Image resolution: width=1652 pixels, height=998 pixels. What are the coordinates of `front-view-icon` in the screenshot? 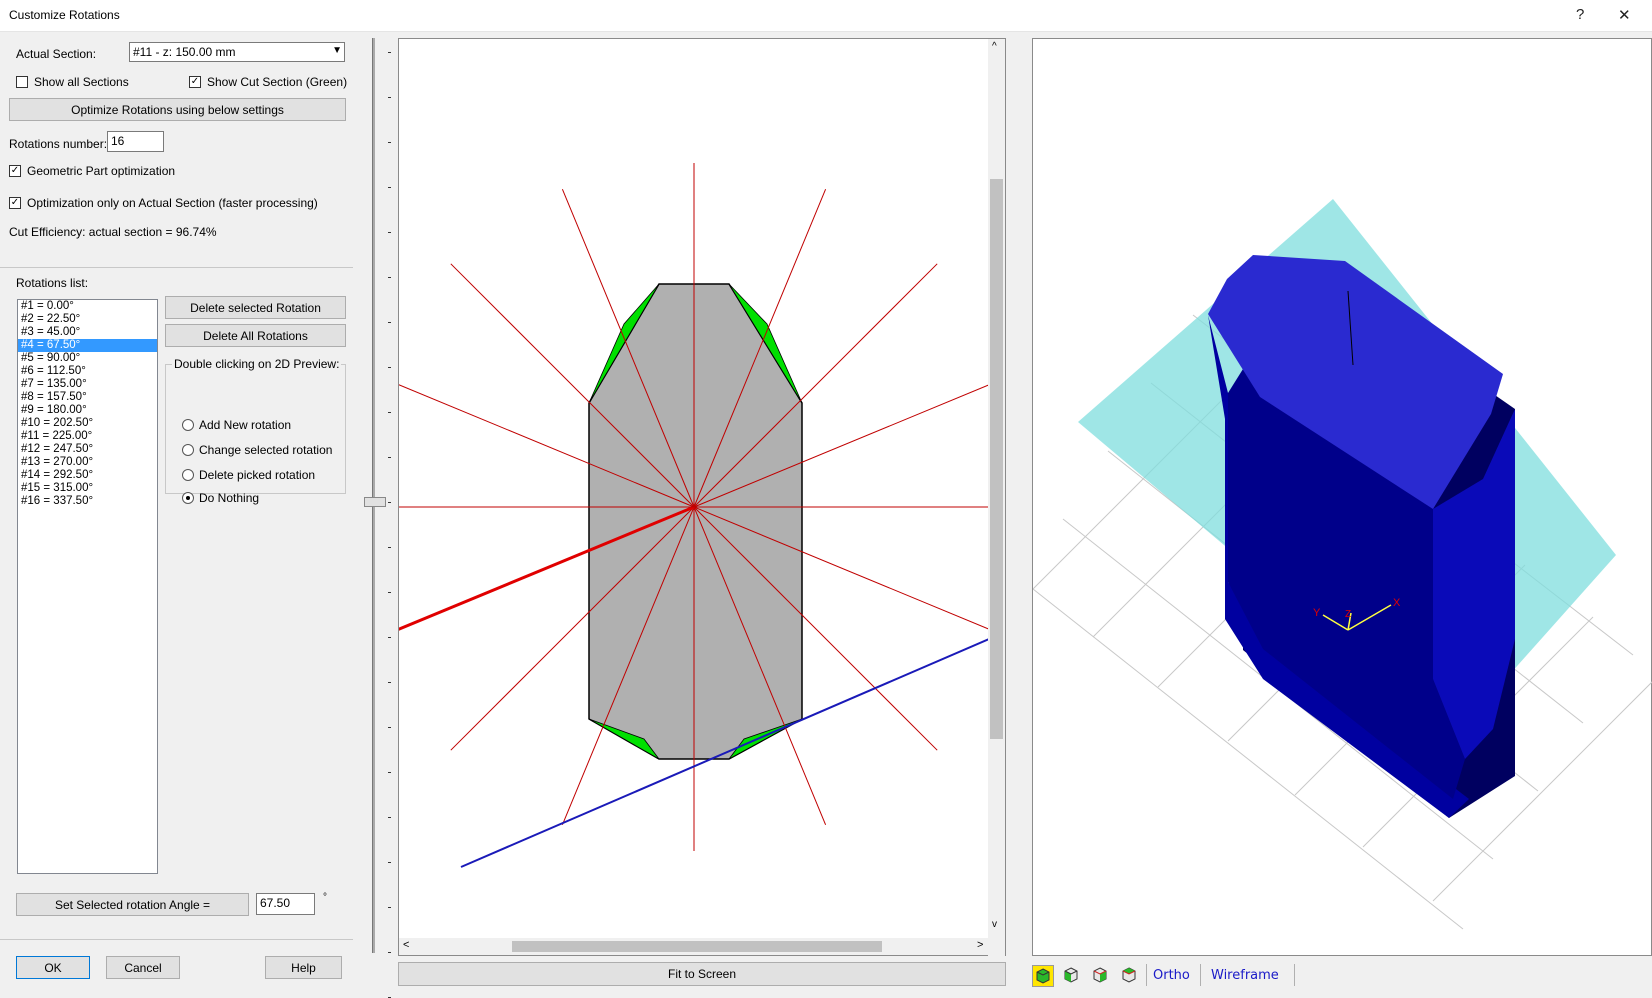 It's located at (1072, 976).